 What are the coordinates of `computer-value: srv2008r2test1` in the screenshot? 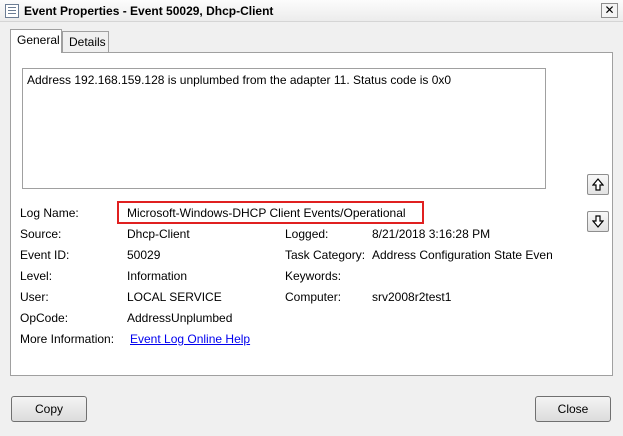 It's located at (412, 297).